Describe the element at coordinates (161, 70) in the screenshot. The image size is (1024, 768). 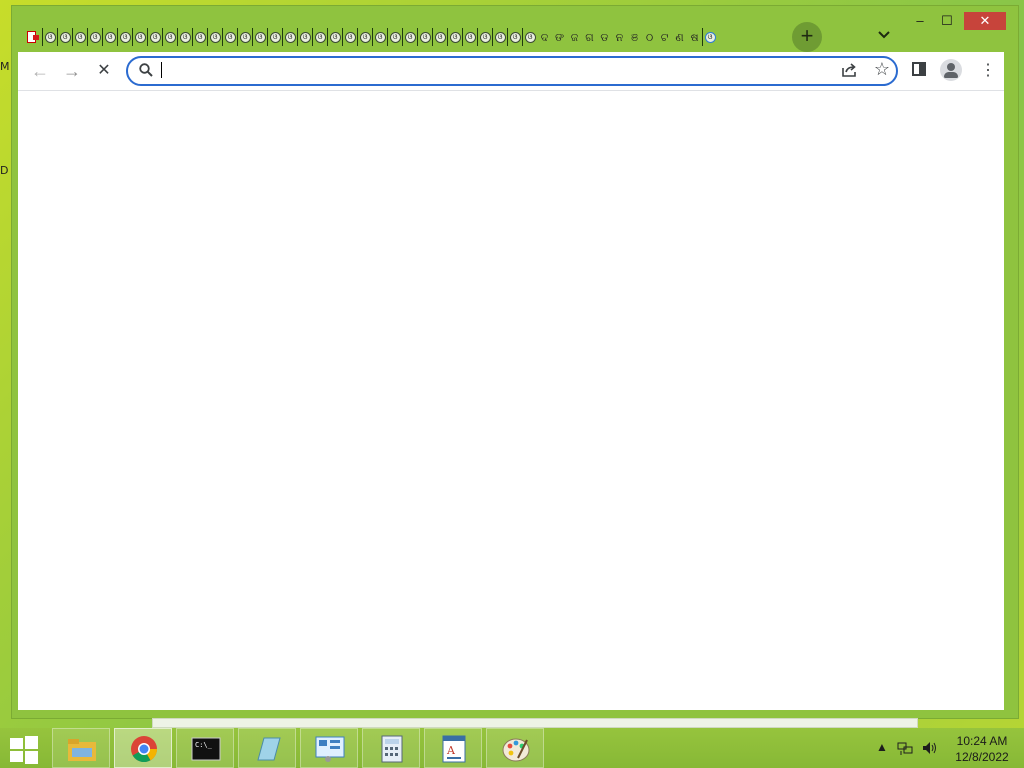
I see `text-caret` at that location.